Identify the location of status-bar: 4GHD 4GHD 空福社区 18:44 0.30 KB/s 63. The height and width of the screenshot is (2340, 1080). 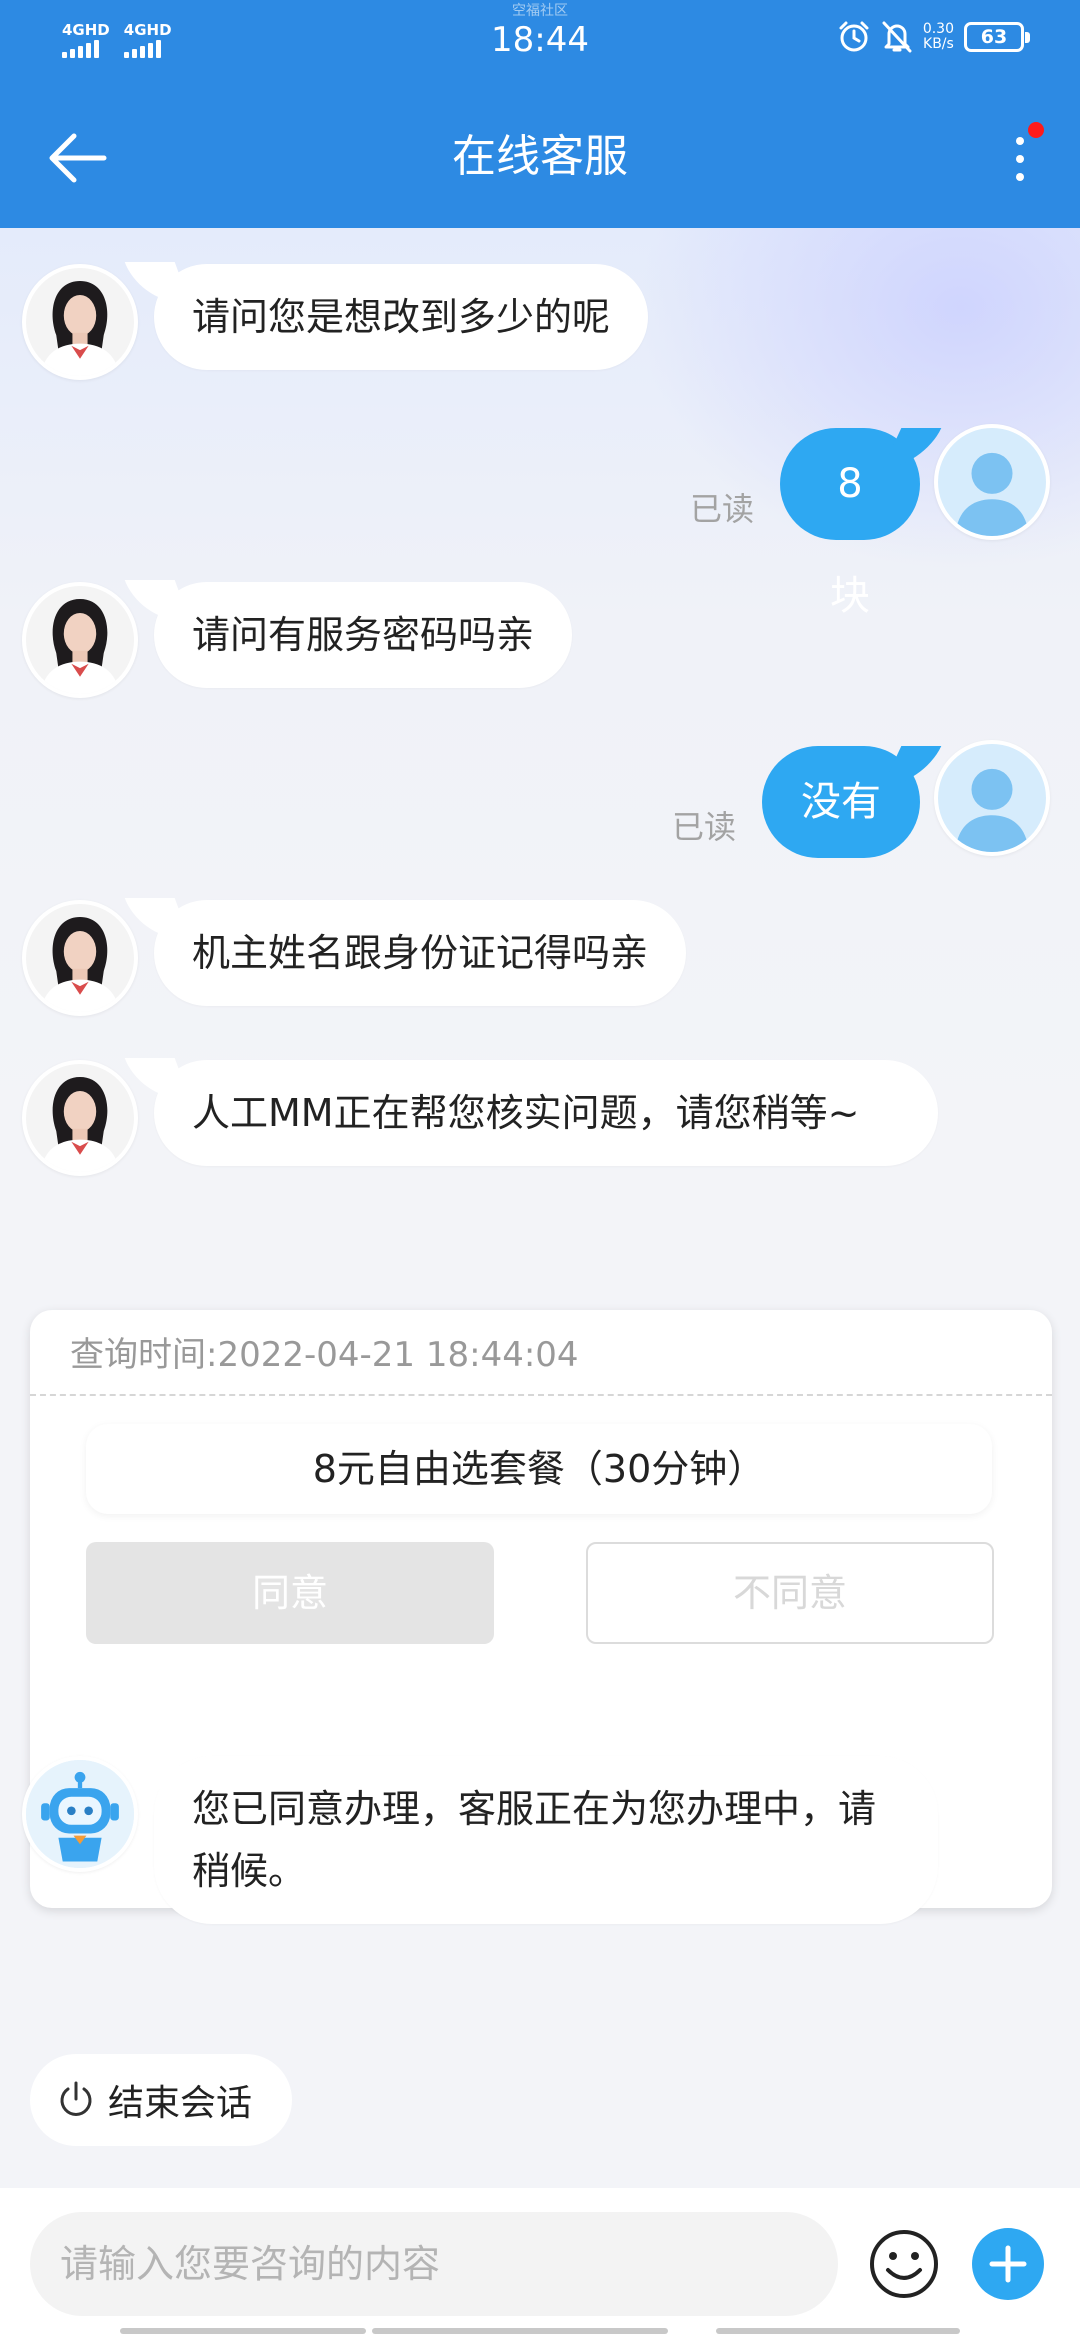
(540, 40).